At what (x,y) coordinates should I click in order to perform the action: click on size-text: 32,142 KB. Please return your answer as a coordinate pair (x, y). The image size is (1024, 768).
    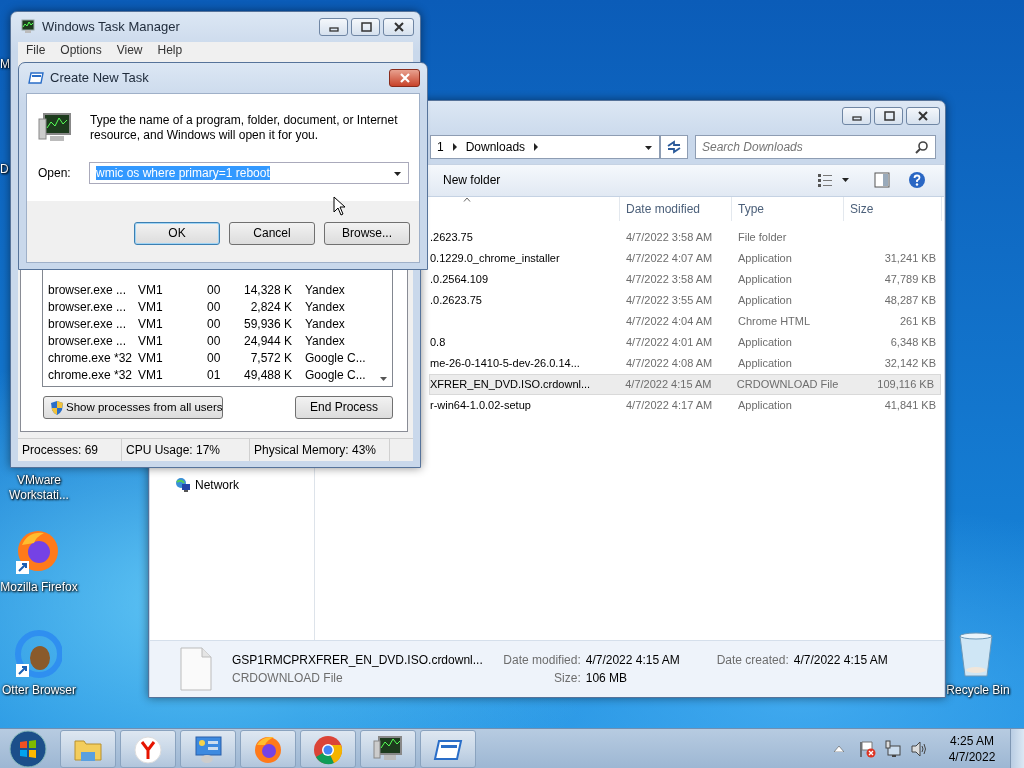
    Looking at the image, I should click on (910, 362).